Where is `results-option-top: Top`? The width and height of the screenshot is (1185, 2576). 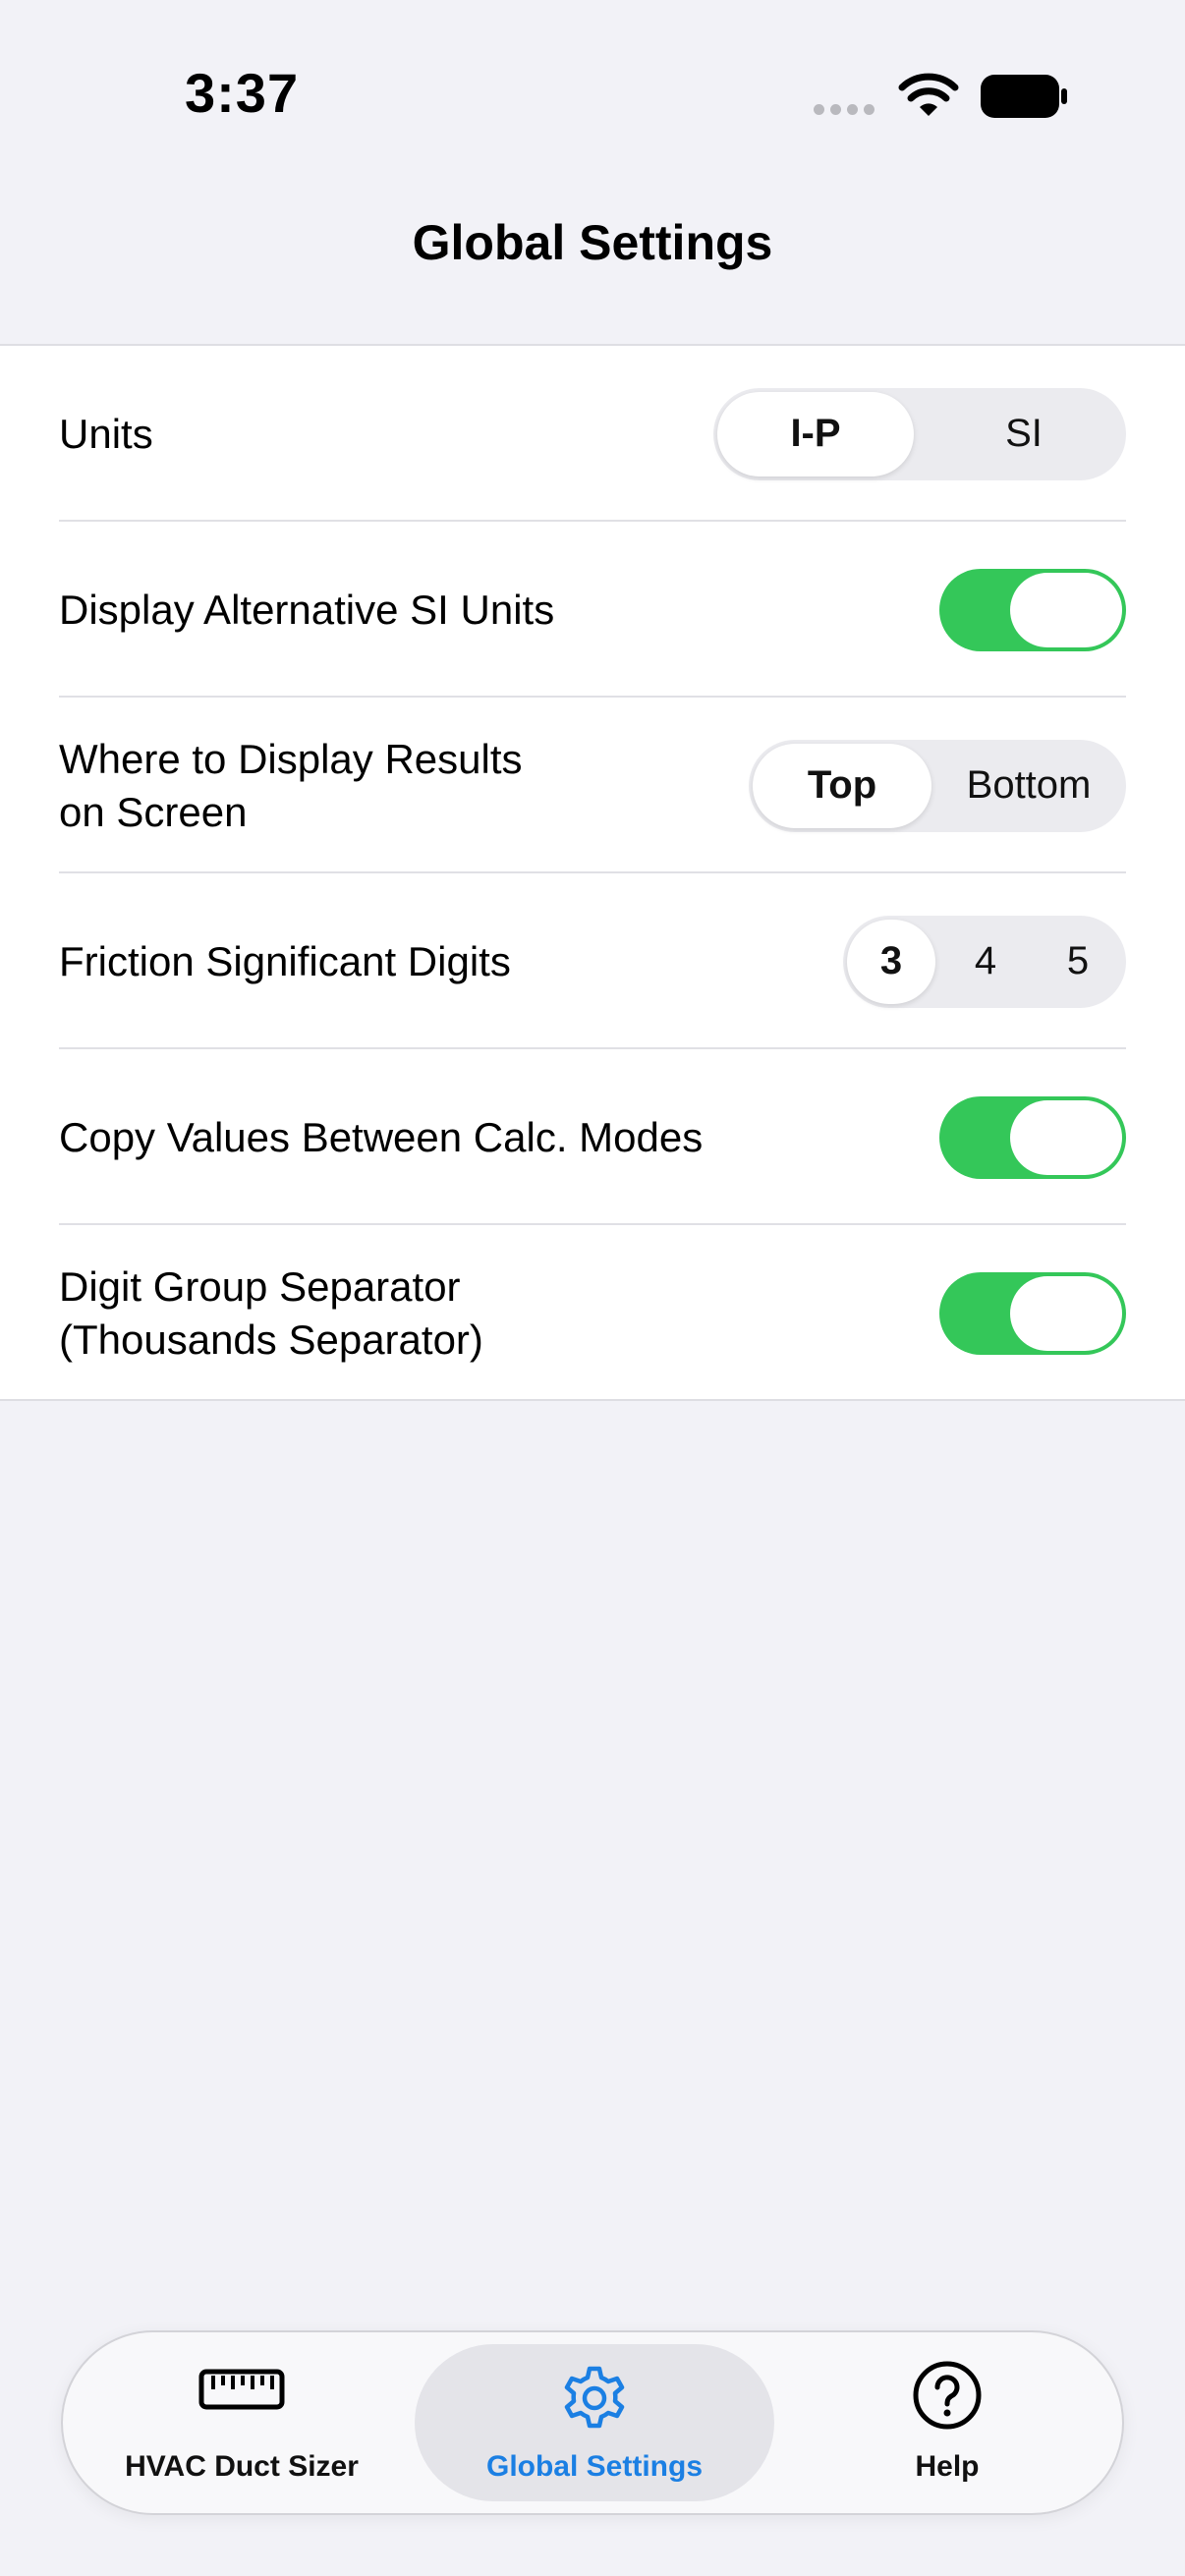
results-option-top: Top is located at coordinates (842, 785).